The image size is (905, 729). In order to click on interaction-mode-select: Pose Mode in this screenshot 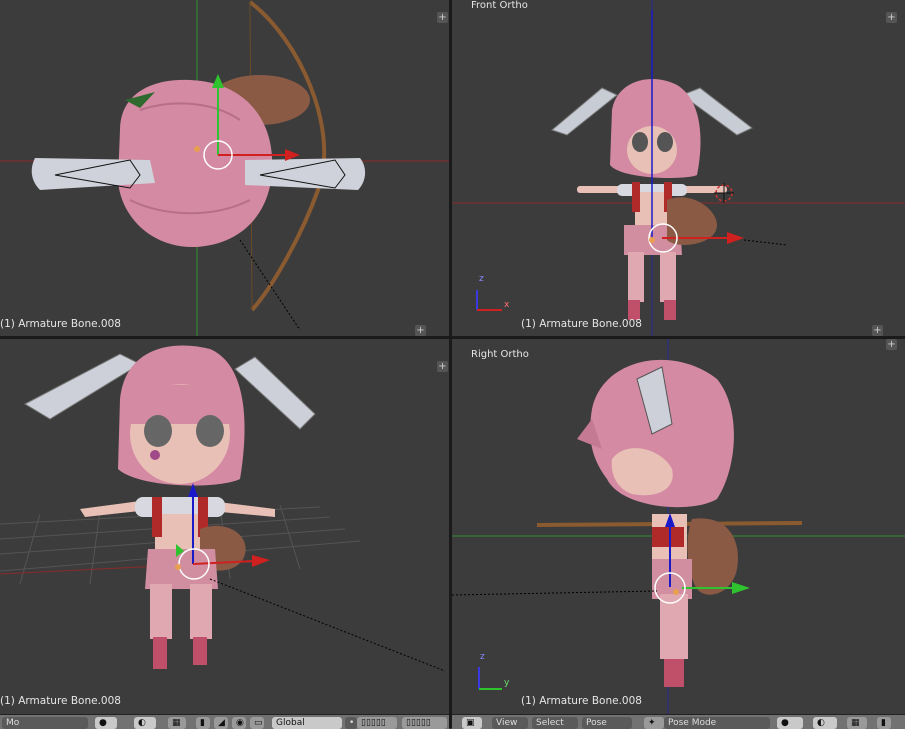, I will do `click(717, 723)`.